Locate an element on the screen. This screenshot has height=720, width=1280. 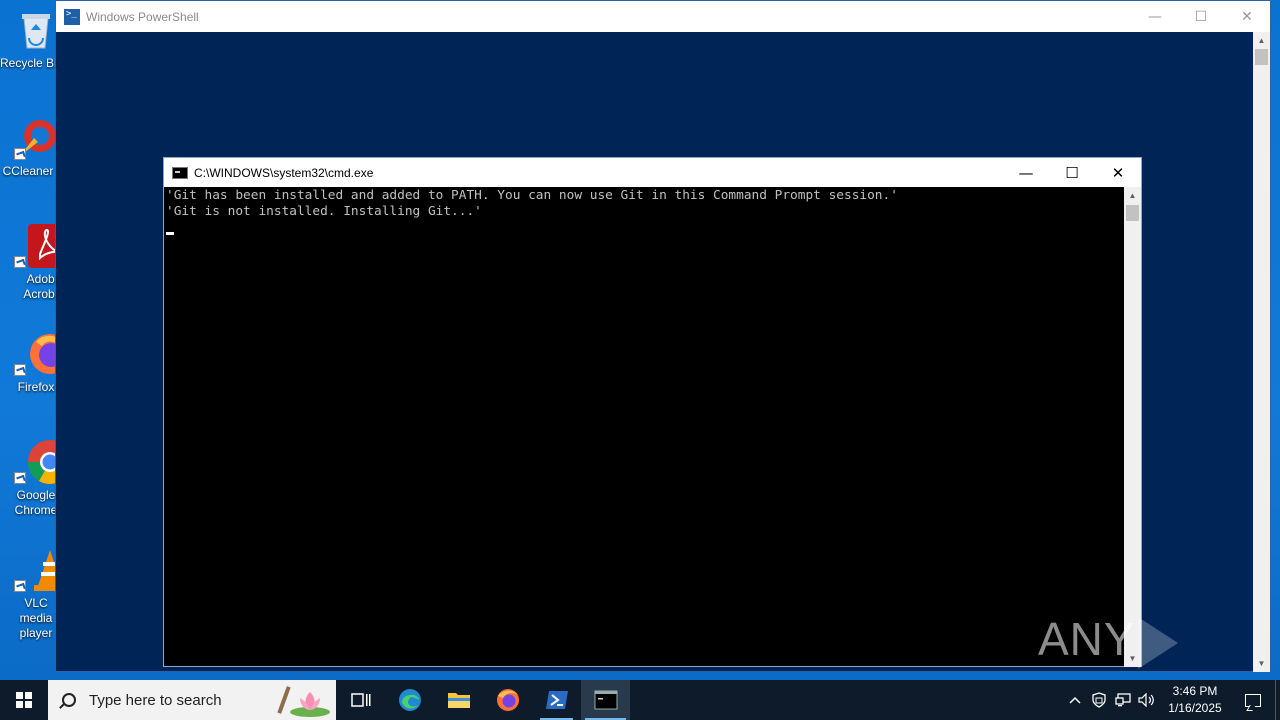
security-shield-icon is located at coordinates (1099, 700).